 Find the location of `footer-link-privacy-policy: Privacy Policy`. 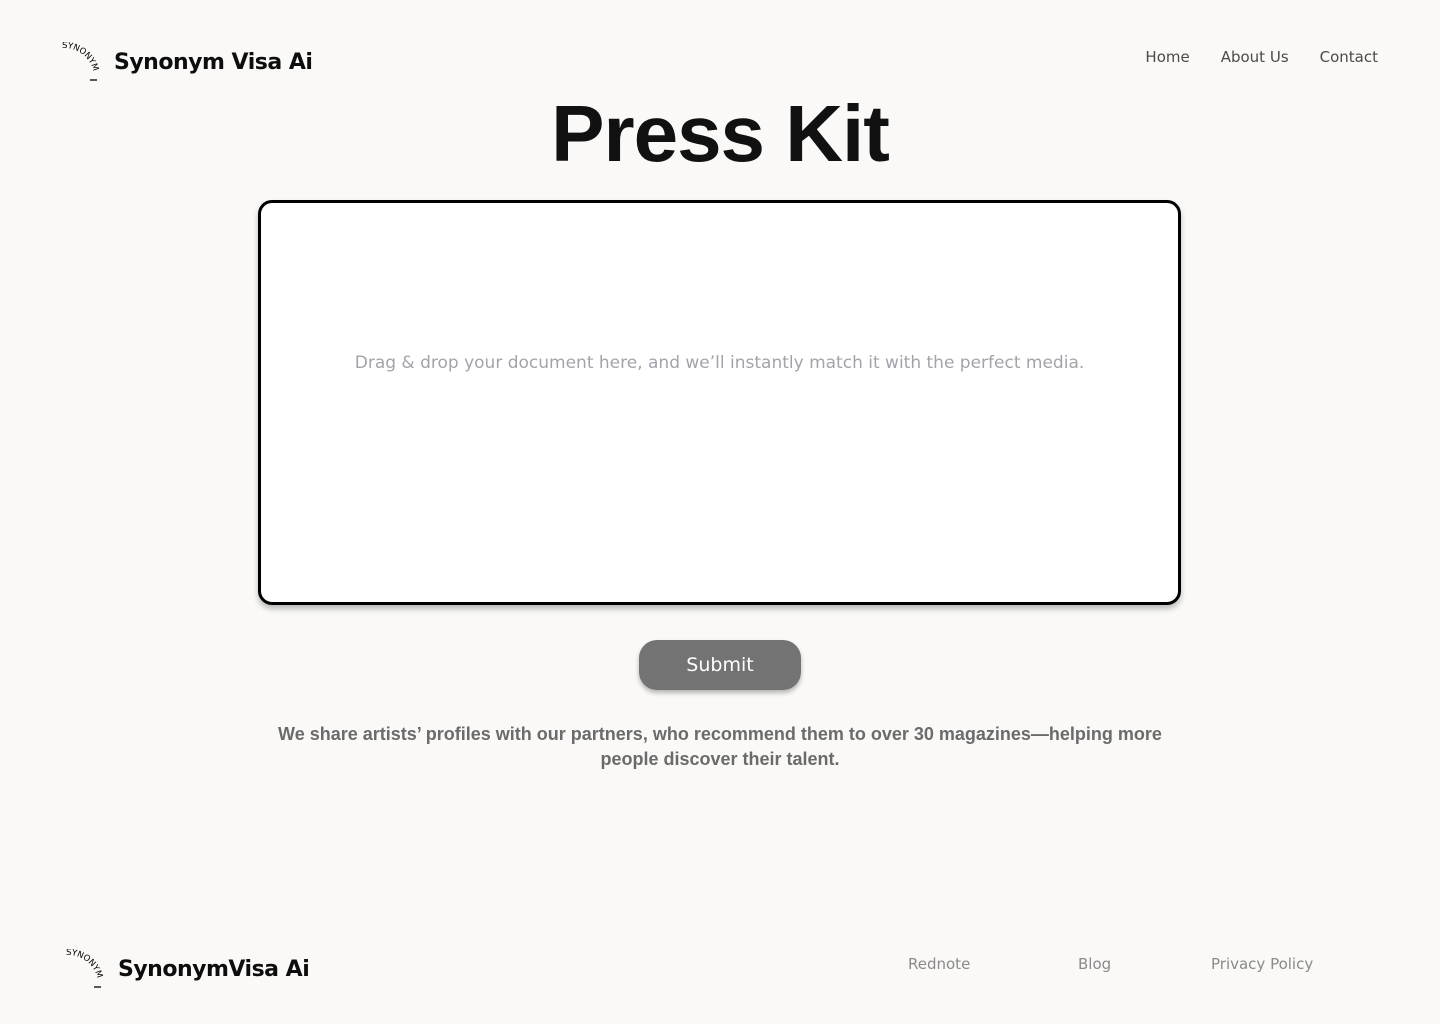

footer-link-privacy-policy: Privacy Policy is located at coordinates (1262, 964).